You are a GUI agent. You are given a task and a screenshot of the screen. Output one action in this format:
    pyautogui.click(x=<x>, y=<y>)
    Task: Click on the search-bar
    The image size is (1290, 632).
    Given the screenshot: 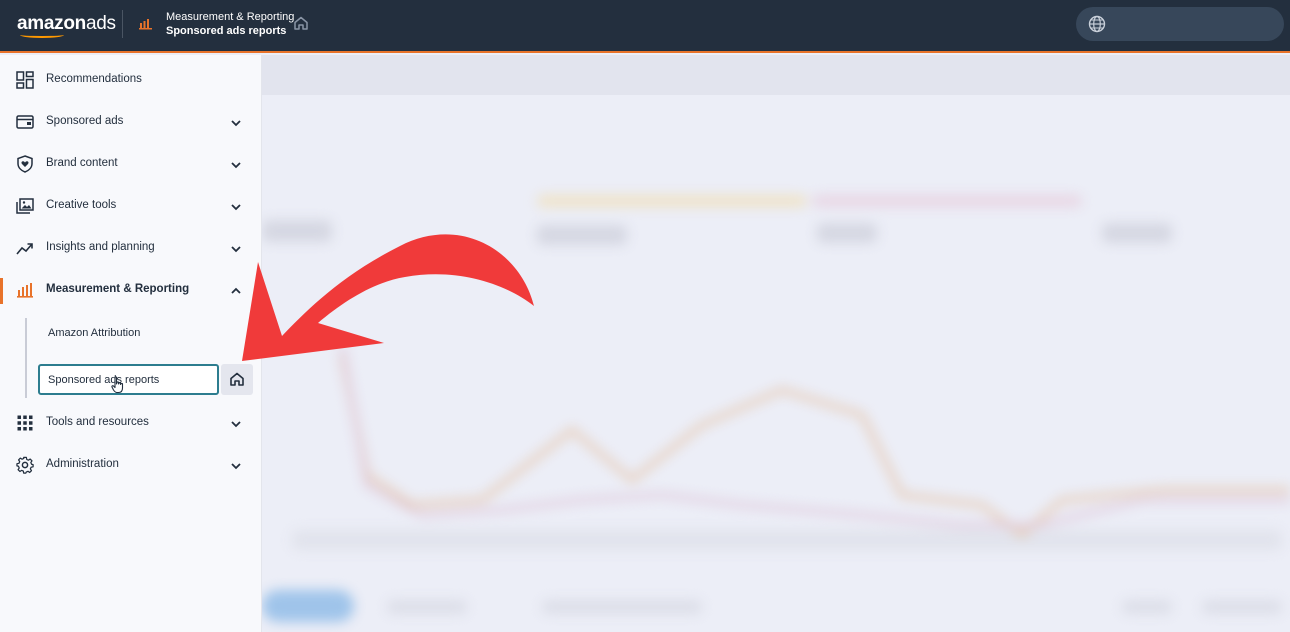 What is the action you would take?
    pyautogui.click(x=1180, y=24)
    